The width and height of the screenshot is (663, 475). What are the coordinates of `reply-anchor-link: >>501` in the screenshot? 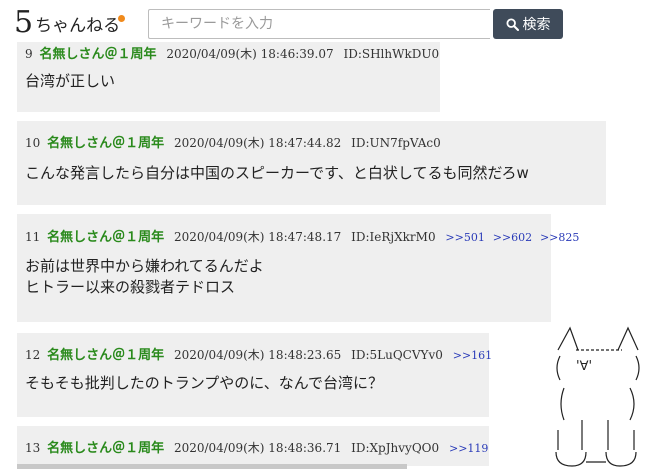 It's located at (464, 237).